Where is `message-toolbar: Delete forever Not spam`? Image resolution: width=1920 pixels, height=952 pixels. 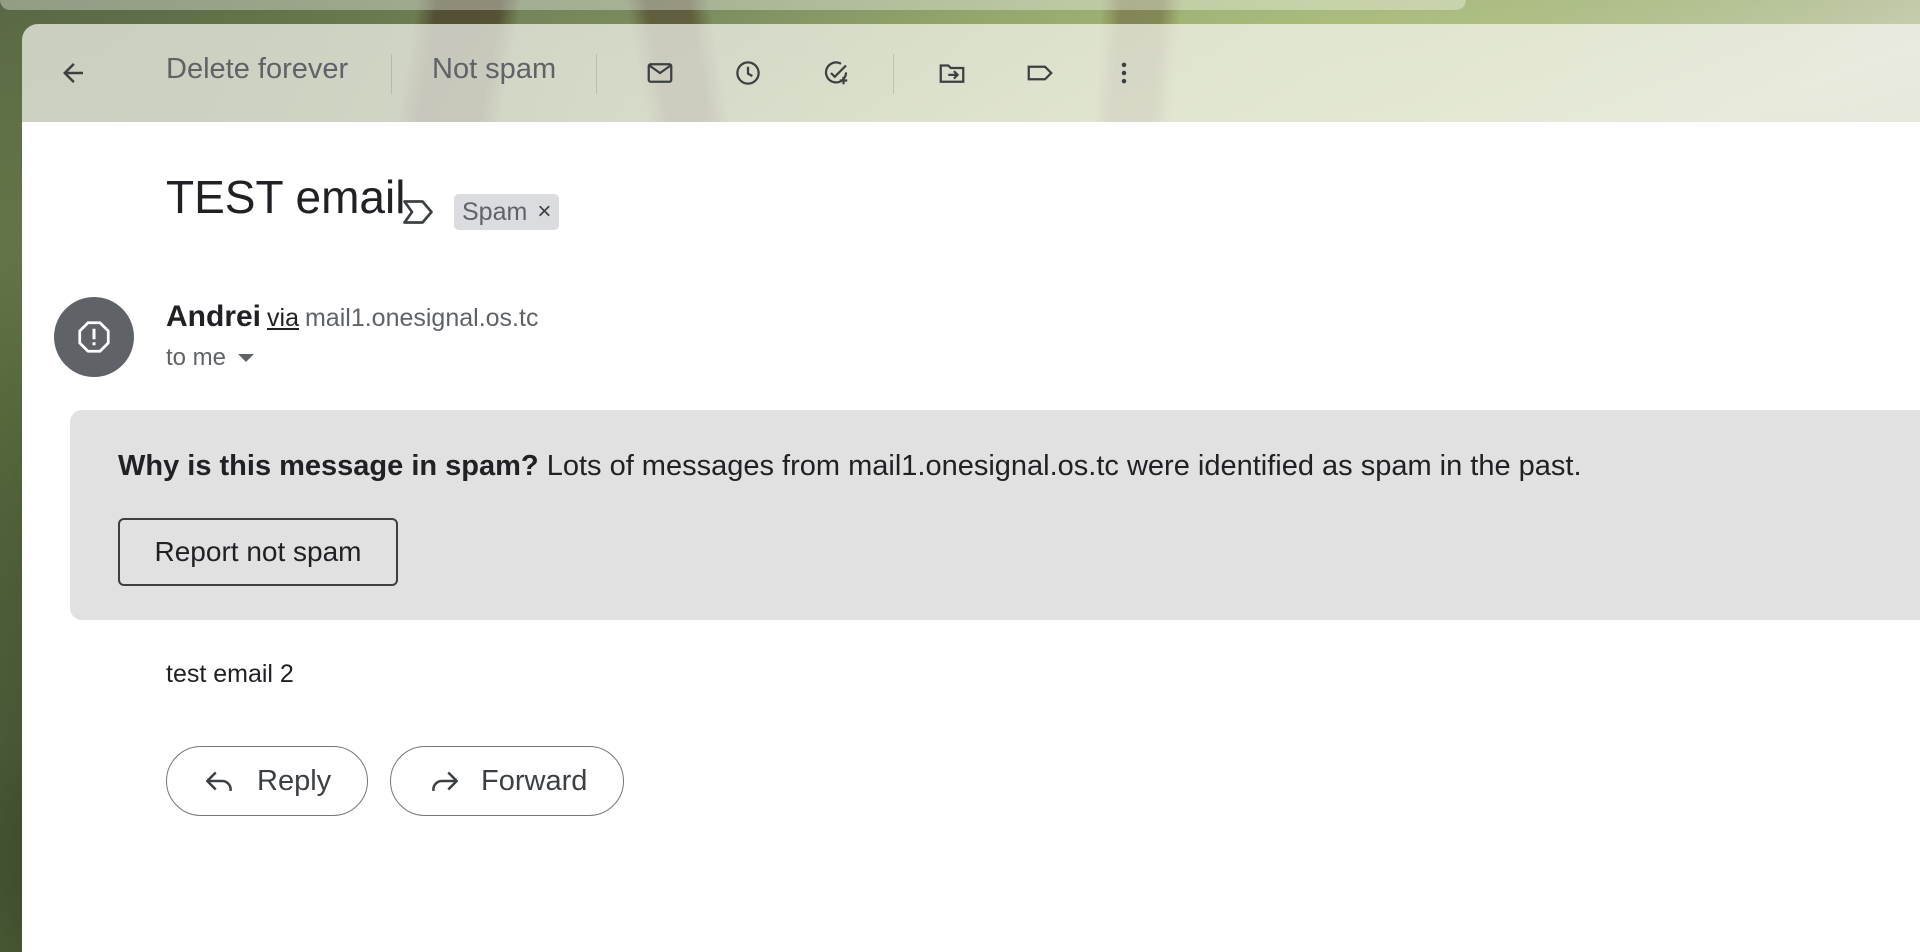
message-toolbar: Delete forever Not spam is located at coordinates (971, 73).